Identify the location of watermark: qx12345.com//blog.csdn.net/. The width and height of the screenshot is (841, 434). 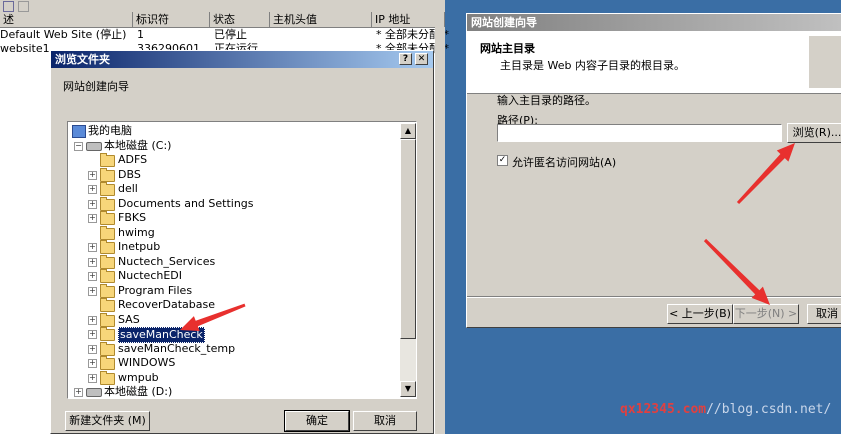
(725, 409).